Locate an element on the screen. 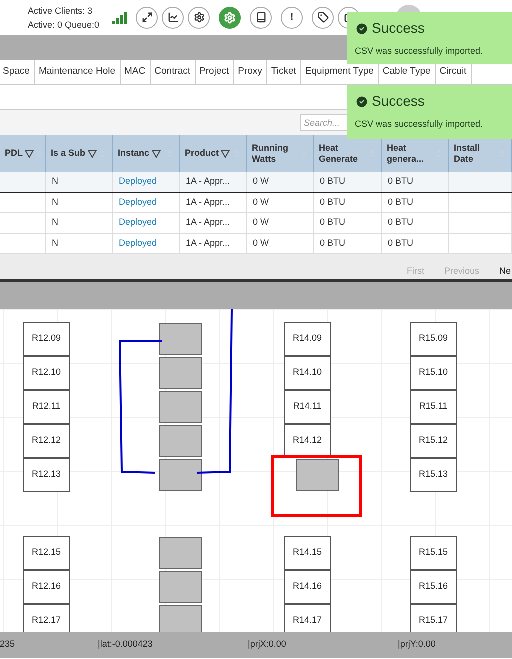 The height and width of the screenshot is (659, 512). tab: Contract is located at coordinates (173, 72).